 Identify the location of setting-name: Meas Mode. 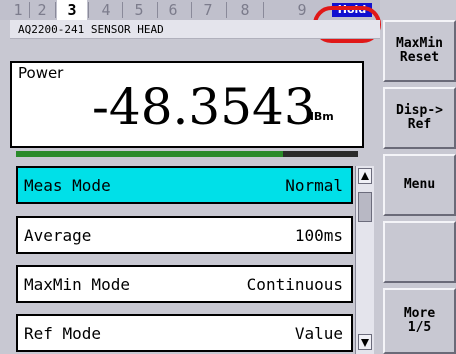
(67, 185).